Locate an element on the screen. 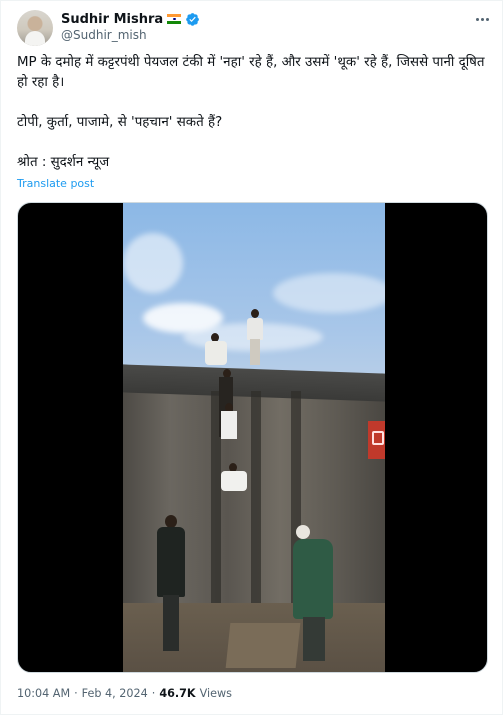  more-options-icon is located at coordinates (482, 19).